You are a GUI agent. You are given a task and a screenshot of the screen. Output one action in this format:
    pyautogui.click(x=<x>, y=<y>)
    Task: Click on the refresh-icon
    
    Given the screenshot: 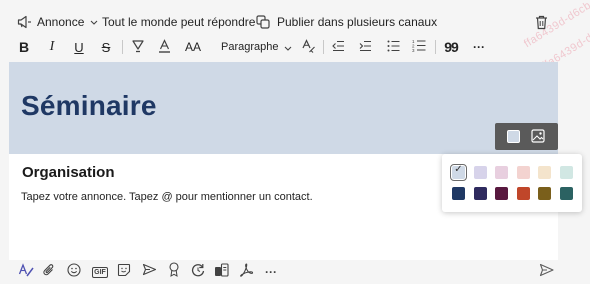 What is the action you would take?
    pyautogui.click(x=198, y=272)
    